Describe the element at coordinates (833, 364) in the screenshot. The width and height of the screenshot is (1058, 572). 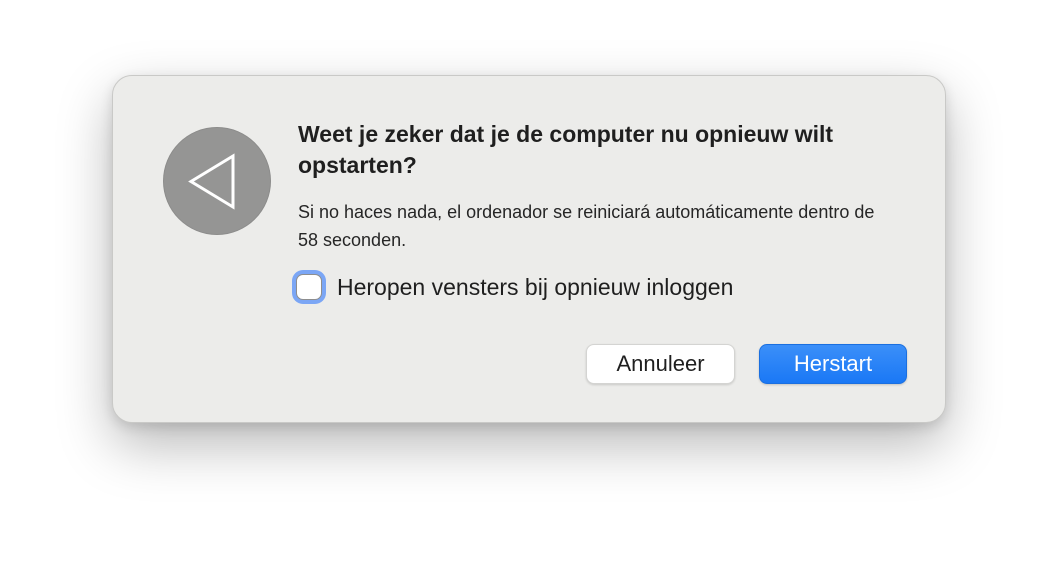
I see `restart-button: Herstart` at that location.